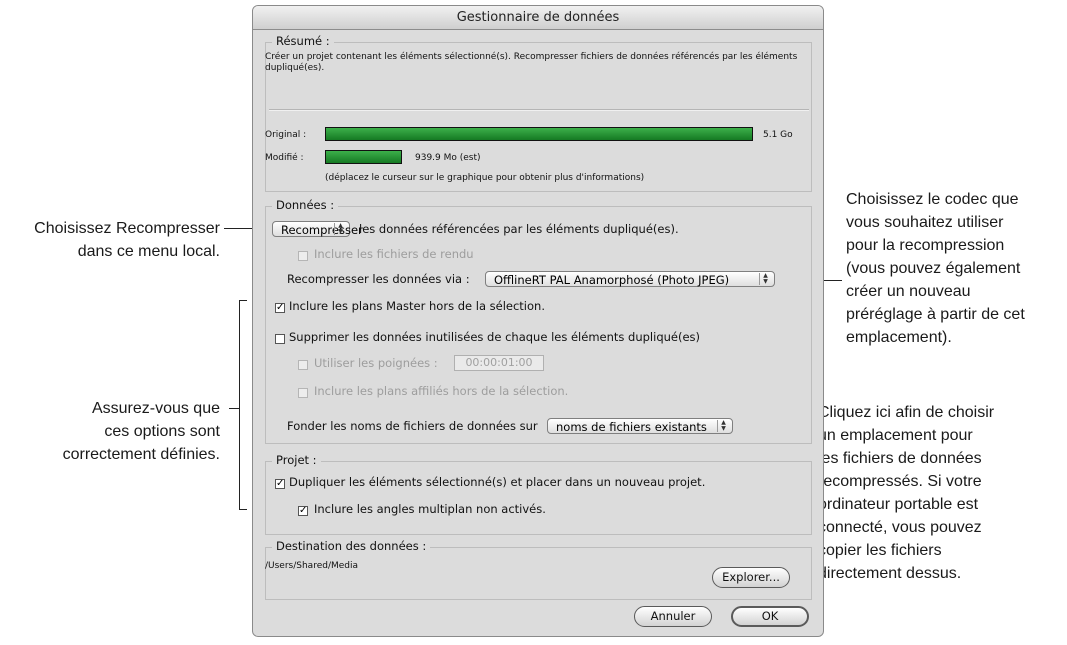 Image resolution: width=1067 pixels, height=645 pixels. Describe the element at coordinates (376, 363) in the screenshot. I see `use-handles-label: Utiliser les poignées :` at that location.